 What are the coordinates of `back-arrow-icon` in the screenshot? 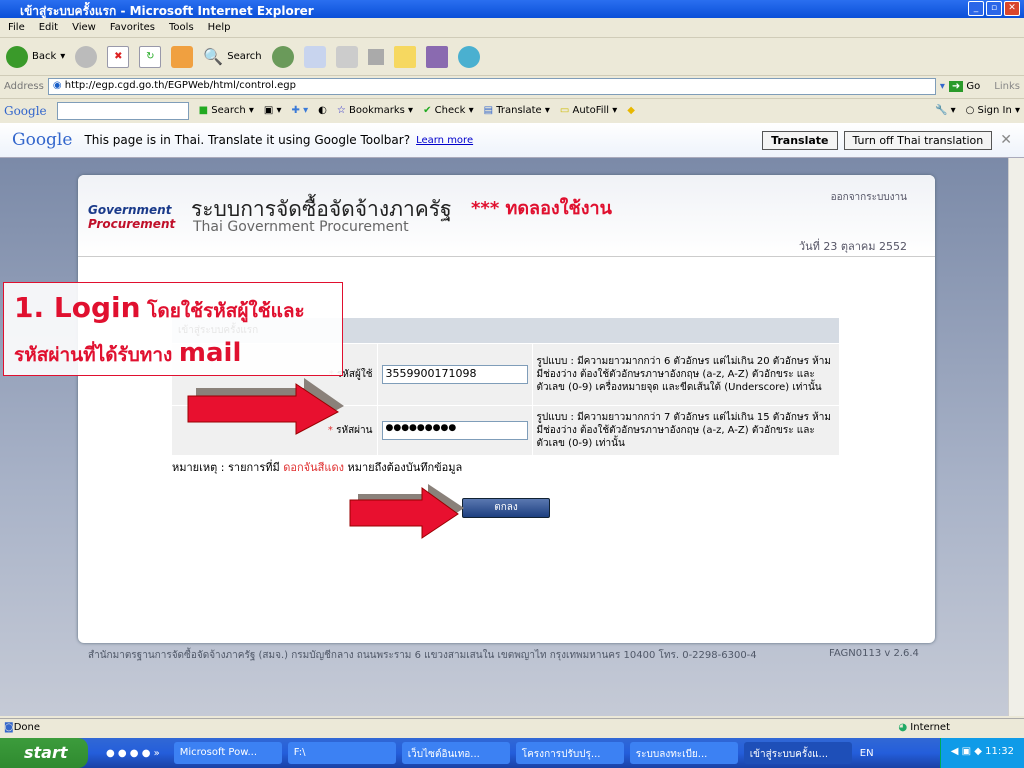 It's located at (17, 56).